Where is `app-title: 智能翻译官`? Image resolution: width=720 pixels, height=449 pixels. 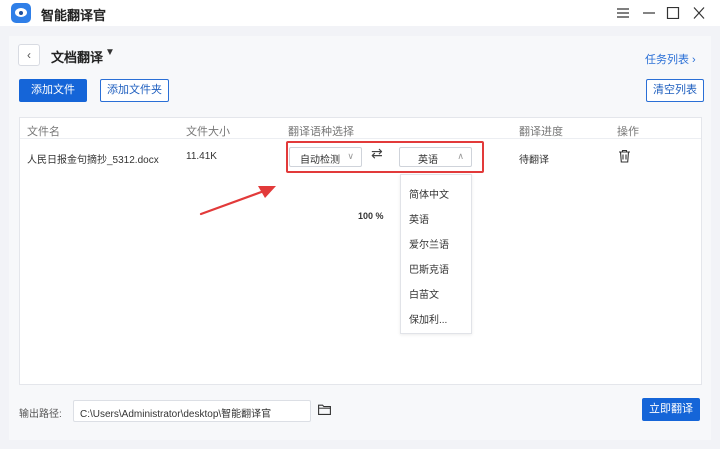 app-title: 智能翻译官 is located at coordinates (74, 15).